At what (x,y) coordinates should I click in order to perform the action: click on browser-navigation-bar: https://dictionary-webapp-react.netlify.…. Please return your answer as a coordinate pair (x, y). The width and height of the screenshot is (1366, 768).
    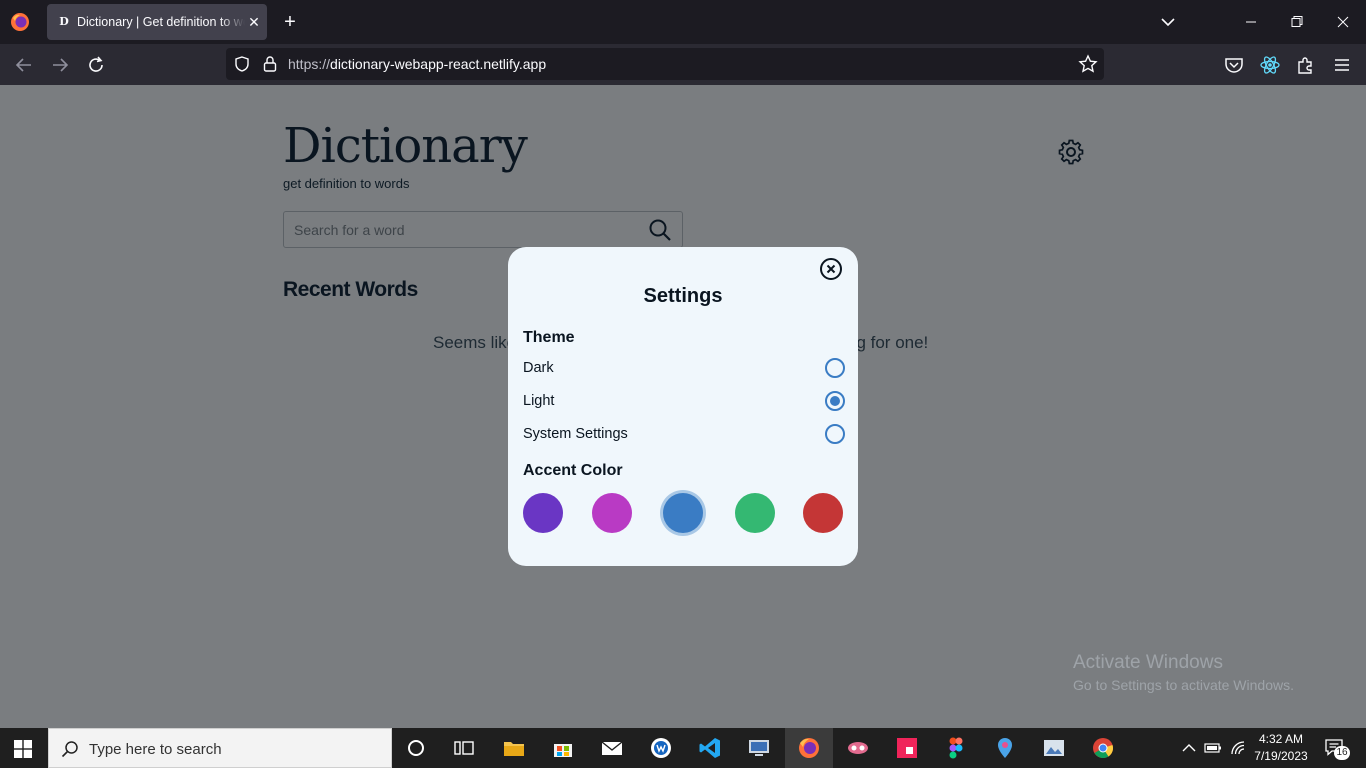
    Looking at the image, I should click on (683, 64).